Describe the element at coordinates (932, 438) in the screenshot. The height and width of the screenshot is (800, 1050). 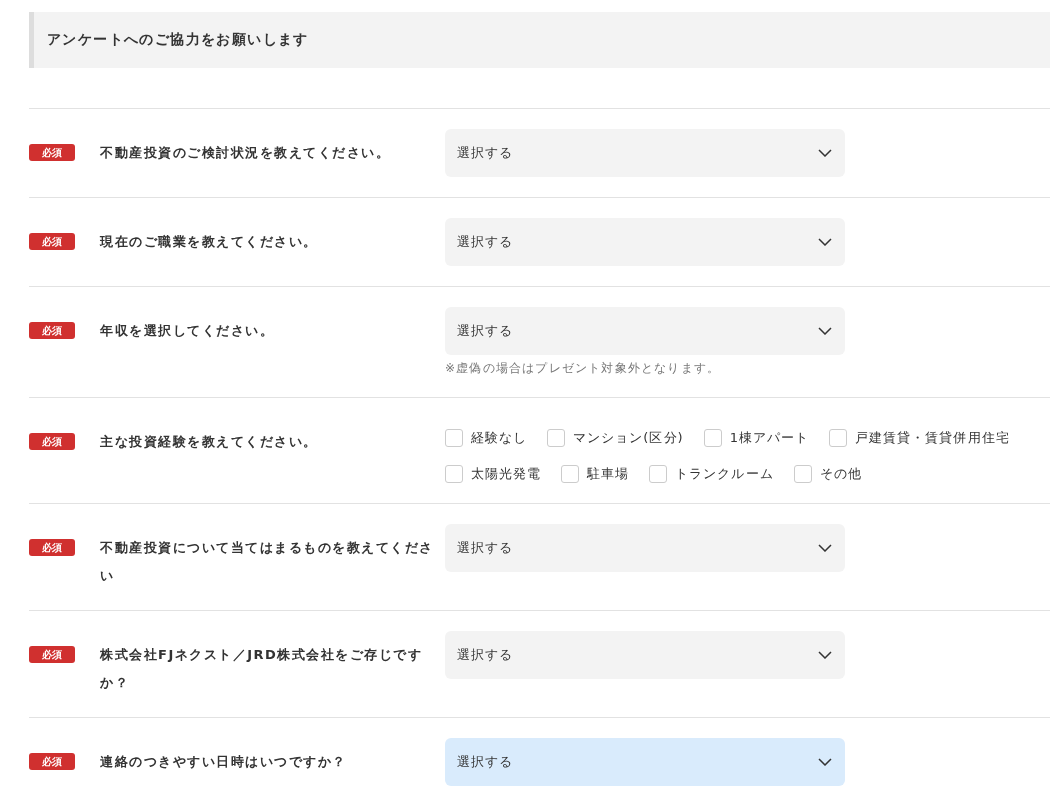
I see `checkbox-label: 戸建賃貸・賃貸併用住宅` at that location.